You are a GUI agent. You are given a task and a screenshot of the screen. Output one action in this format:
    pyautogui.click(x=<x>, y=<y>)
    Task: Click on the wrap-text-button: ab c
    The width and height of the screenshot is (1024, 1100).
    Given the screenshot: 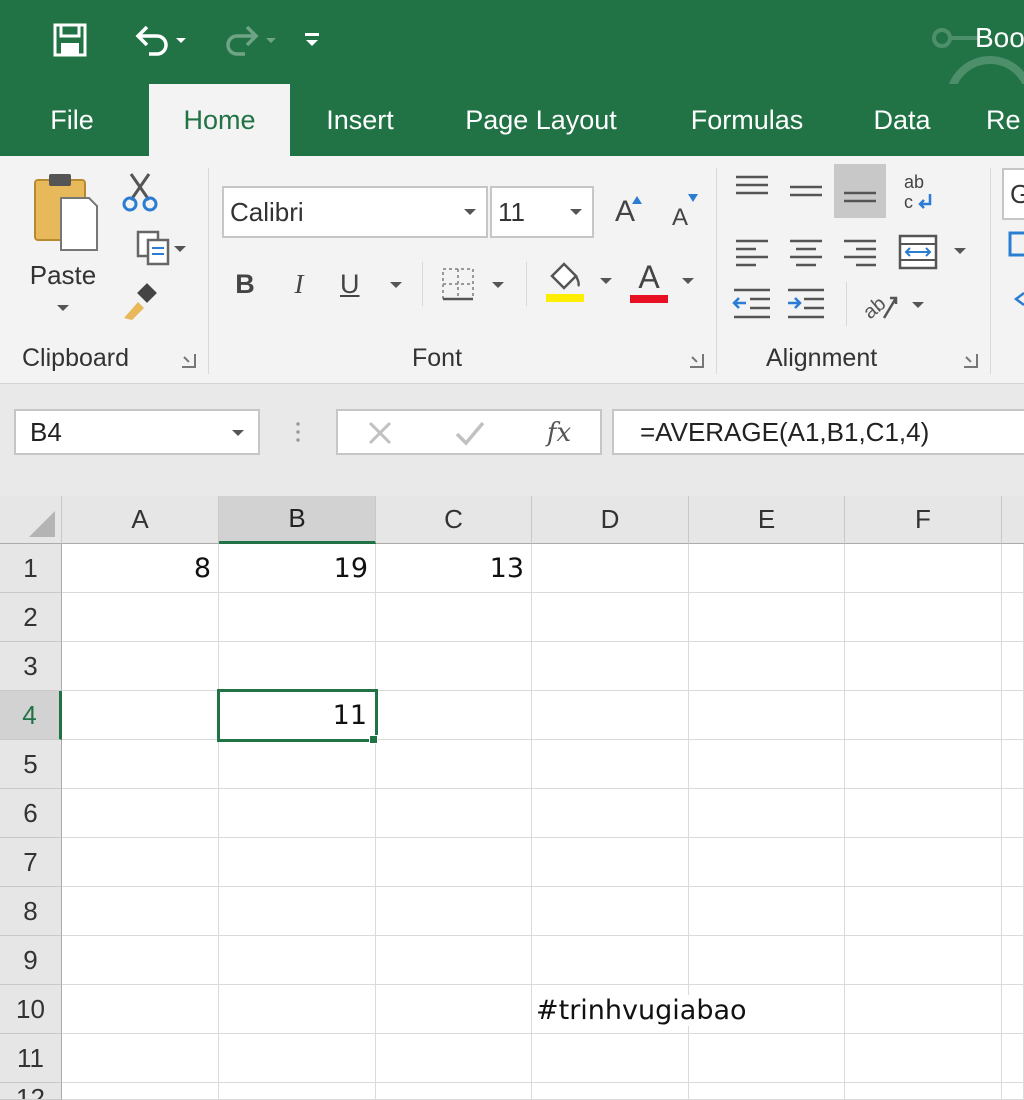 What is the action you would take?
    pyautogui.click(x=920, y=192)
    